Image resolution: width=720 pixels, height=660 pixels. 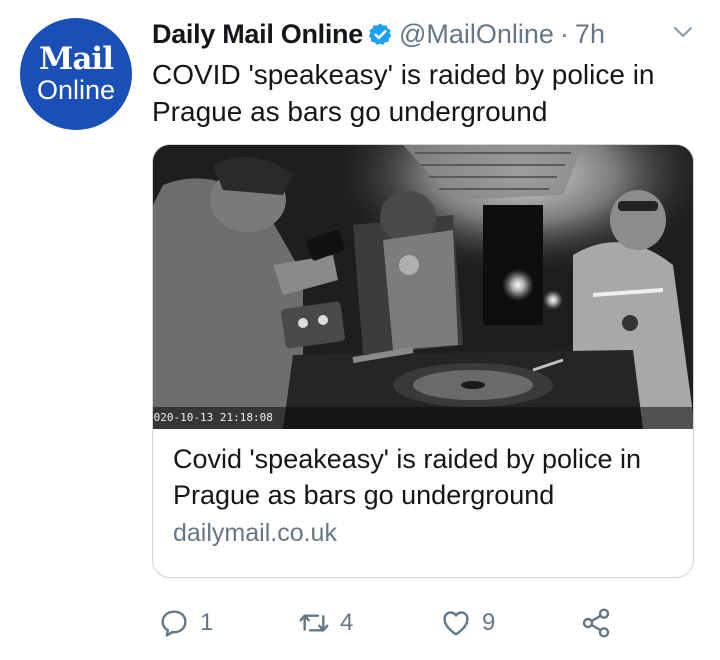 What do you see at coordinates (683, 32) in the screenshot?
I see `chevron-down-icon` at bounding box center [683, 32].